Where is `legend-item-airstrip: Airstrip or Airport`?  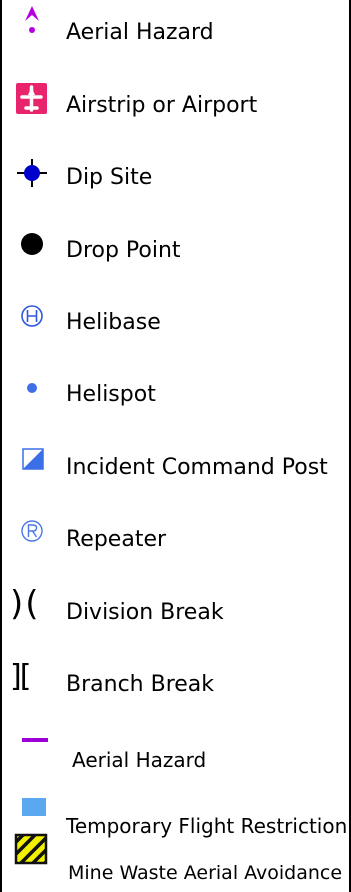
legend-item-airstrip: Airstrip or Airport is located at coordinates (176, 109).